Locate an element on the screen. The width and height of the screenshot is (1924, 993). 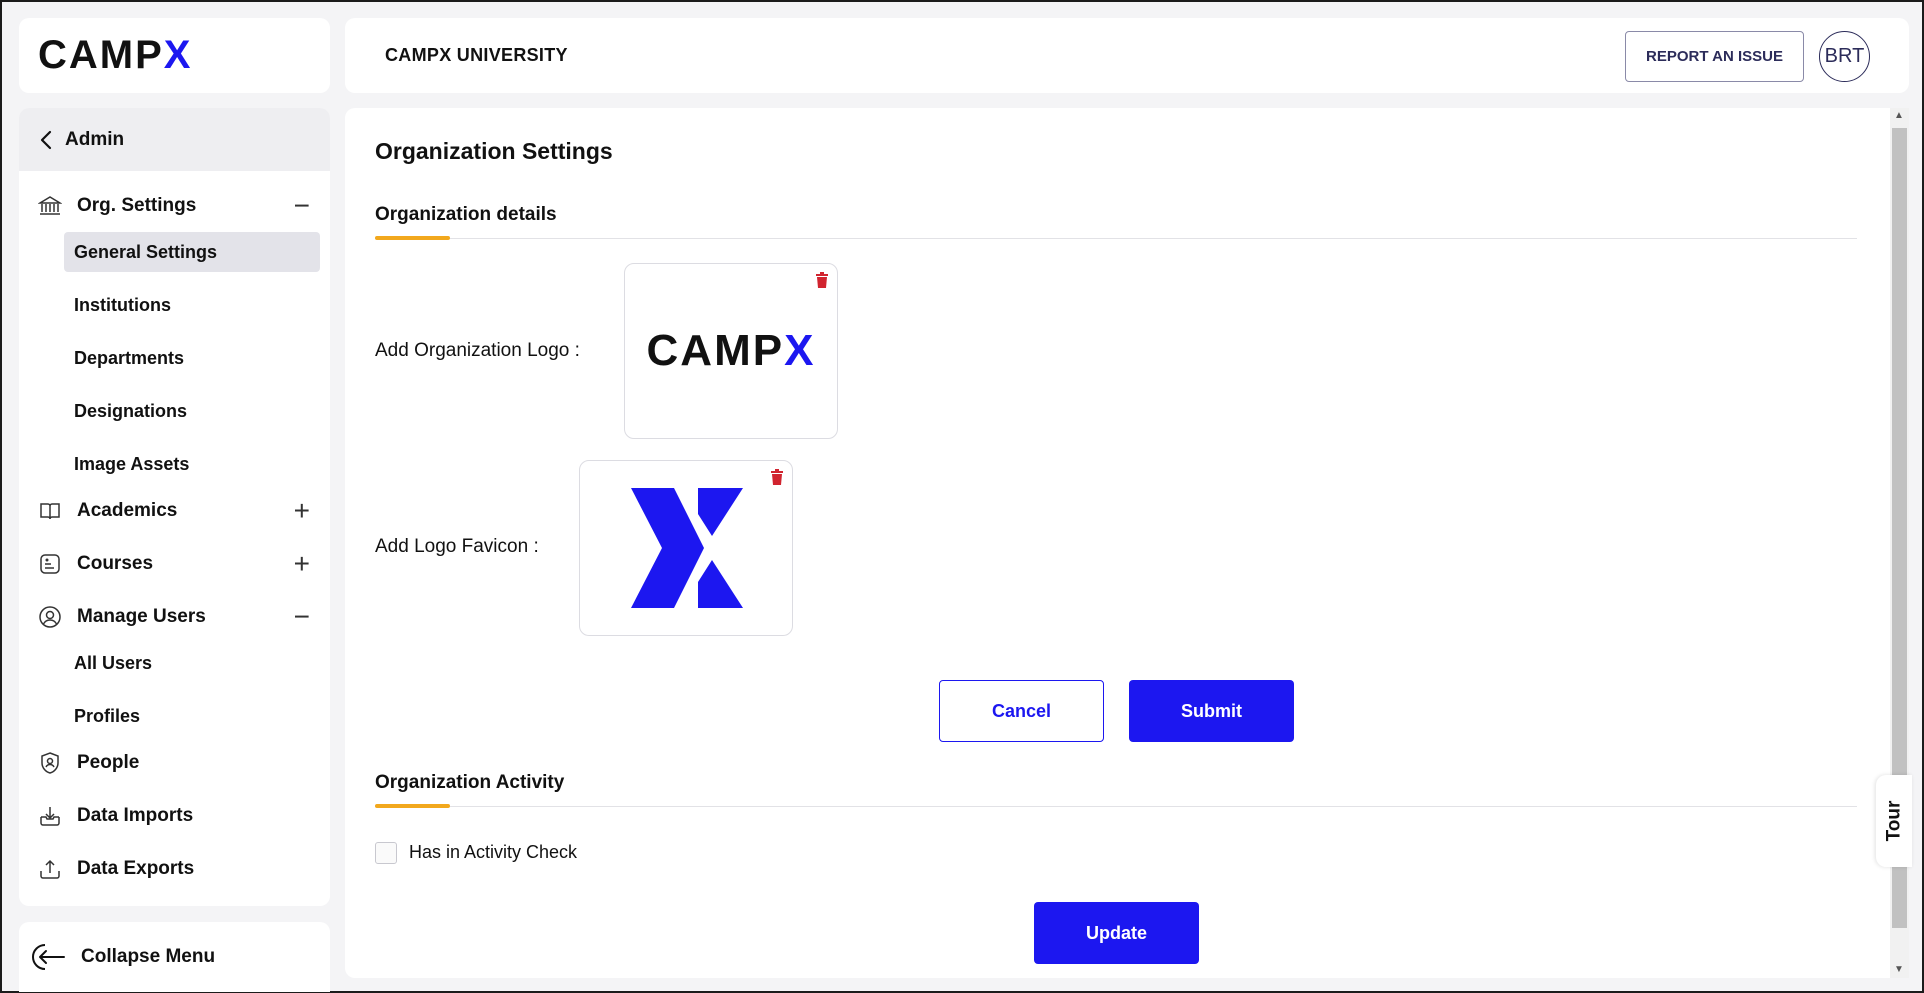
nav-data-exports: Data Exports is located at coordinates (174, 868).